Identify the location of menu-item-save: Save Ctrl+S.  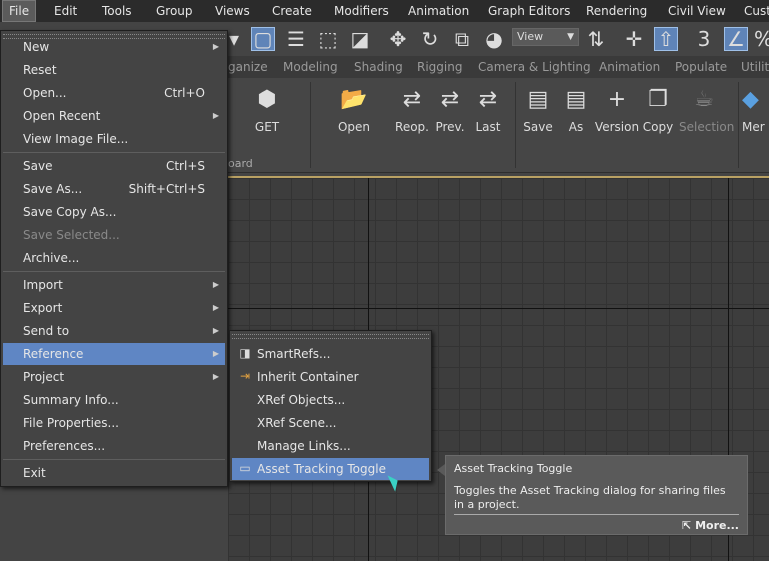
(114, 166).